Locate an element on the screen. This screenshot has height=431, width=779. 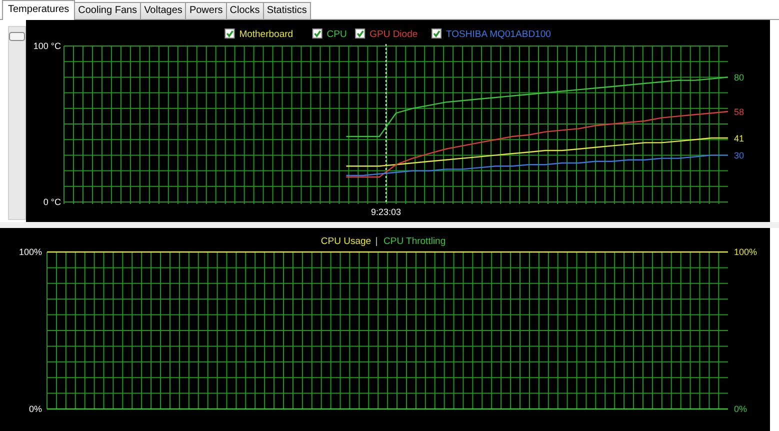
legend-label: CPU is located at coordinates (336, 34).